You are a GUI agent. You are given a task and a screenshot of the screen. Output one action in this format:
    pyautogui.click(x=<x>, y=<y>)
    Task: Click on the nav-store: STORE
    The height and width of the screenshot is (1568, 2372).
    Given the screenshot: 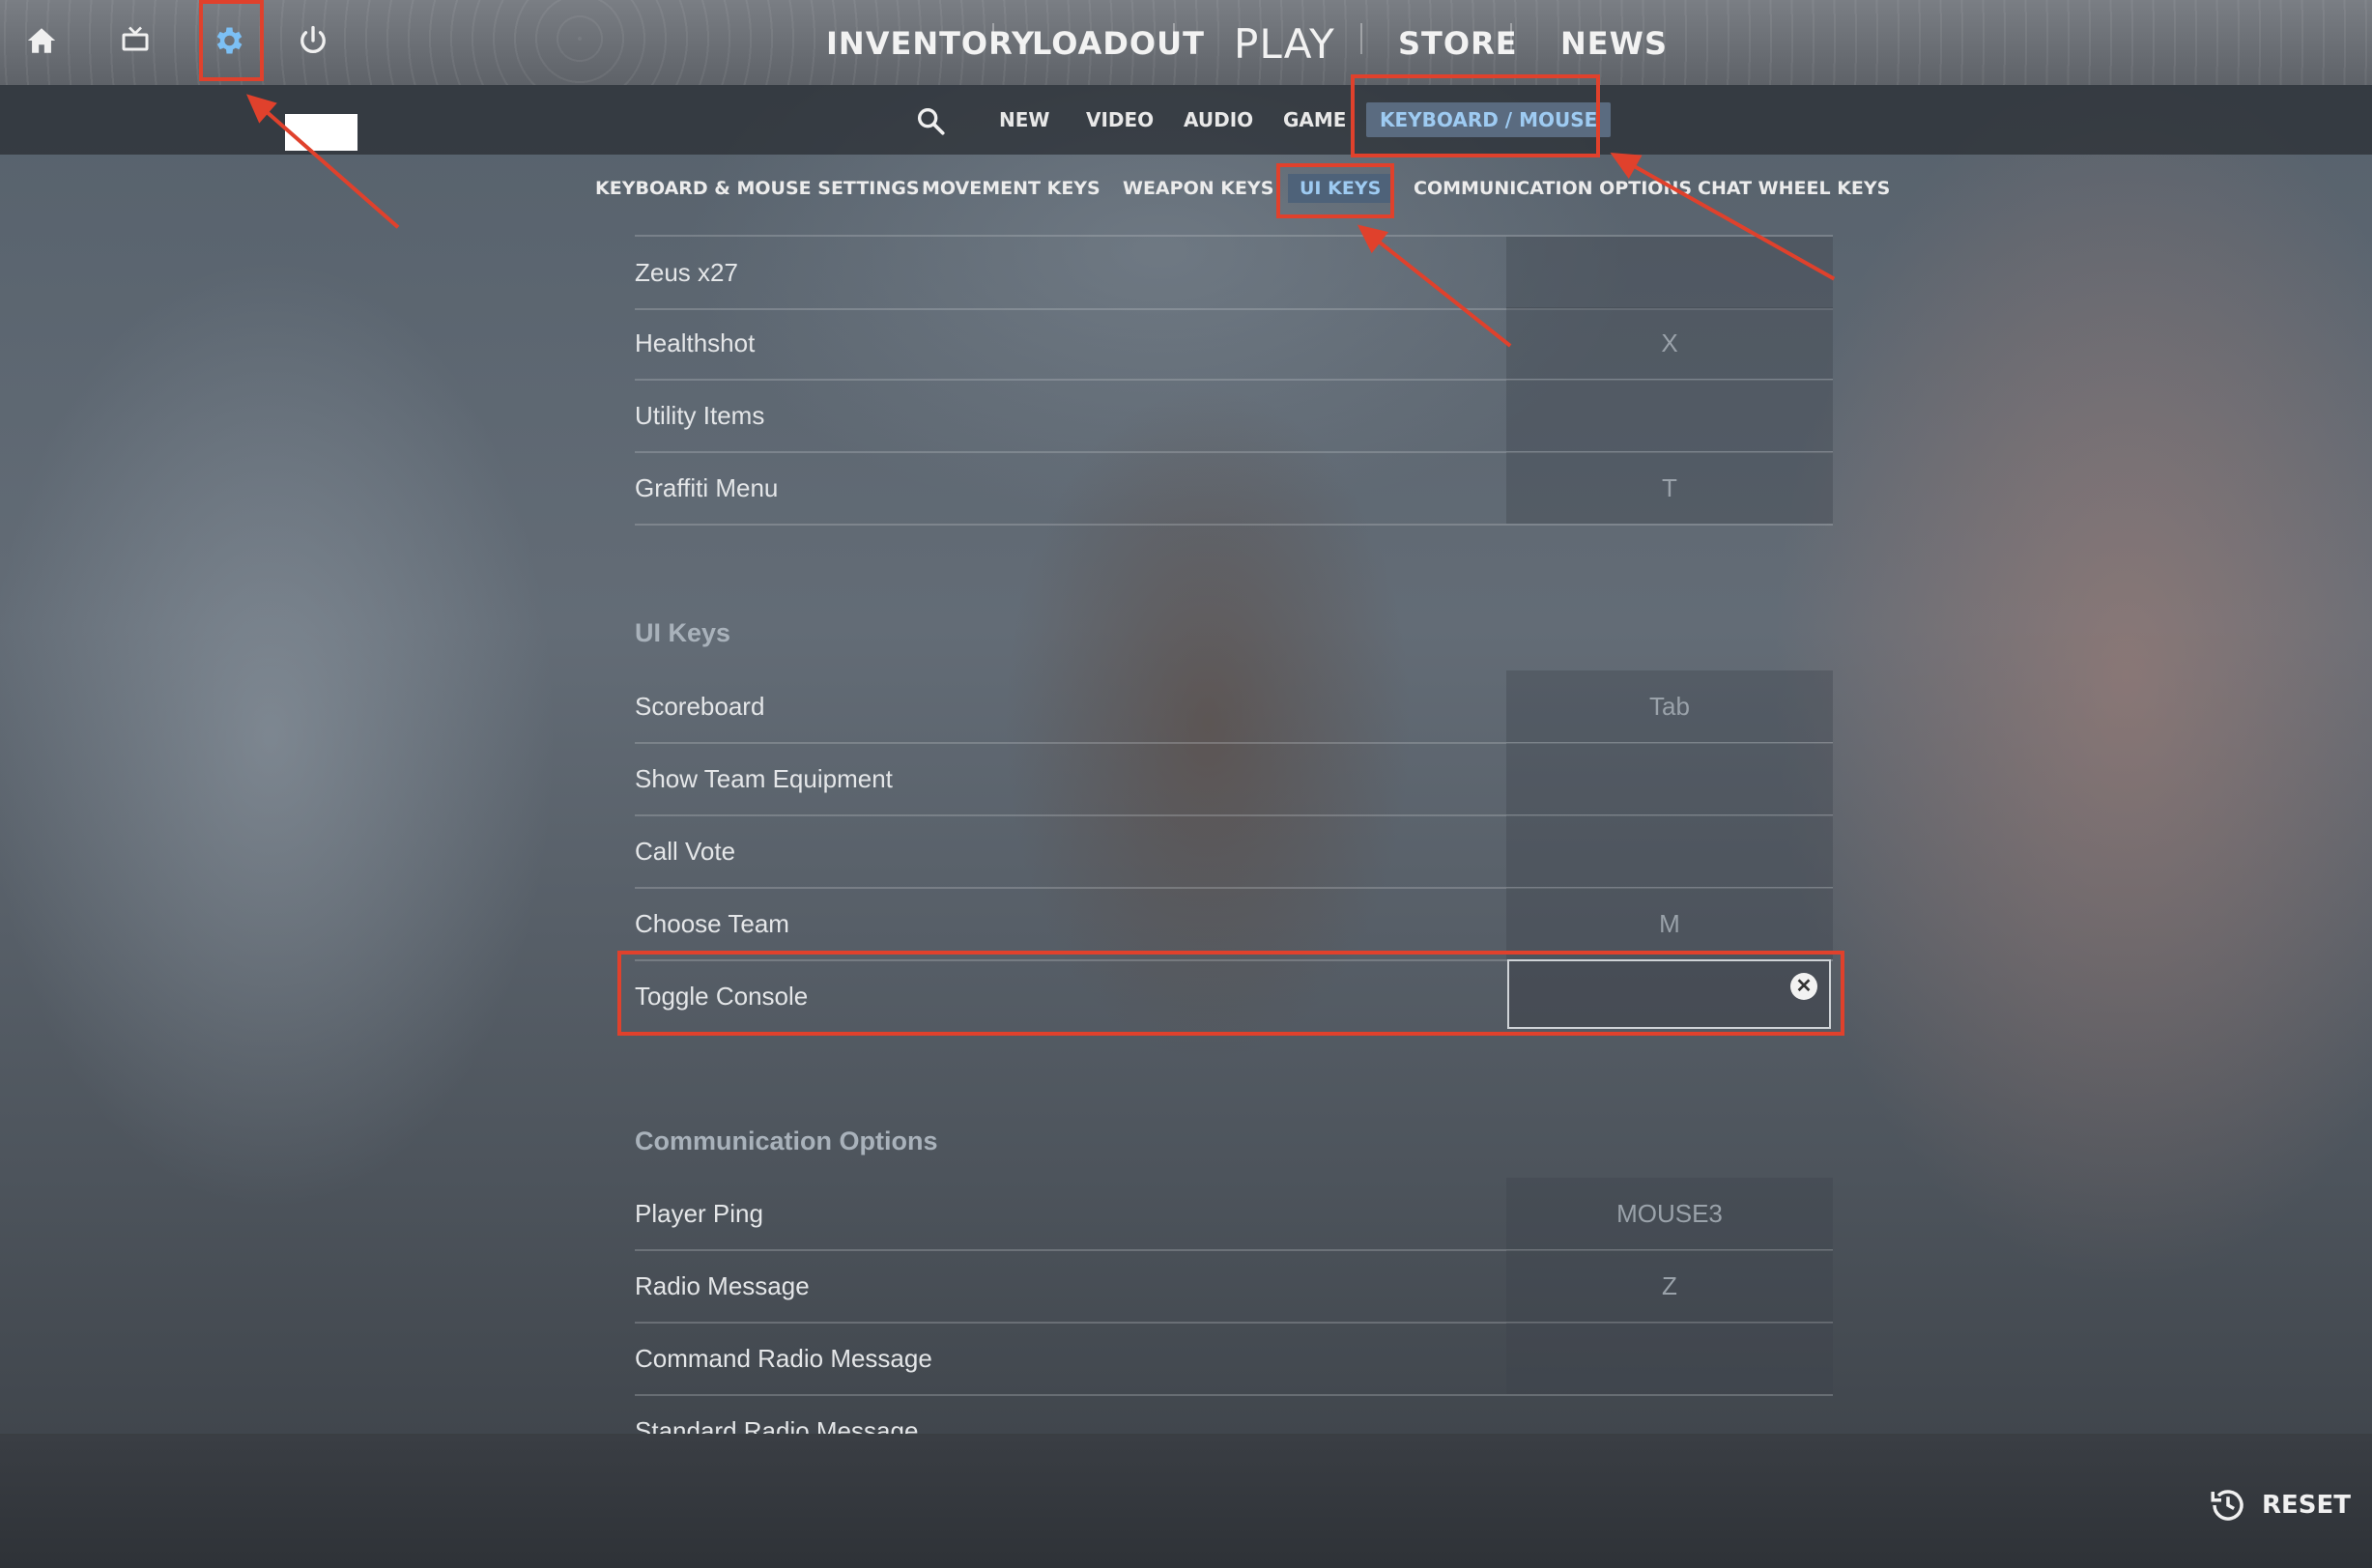 What is the action you would take?
    pyautogui.click(x=1458, y=43)
    